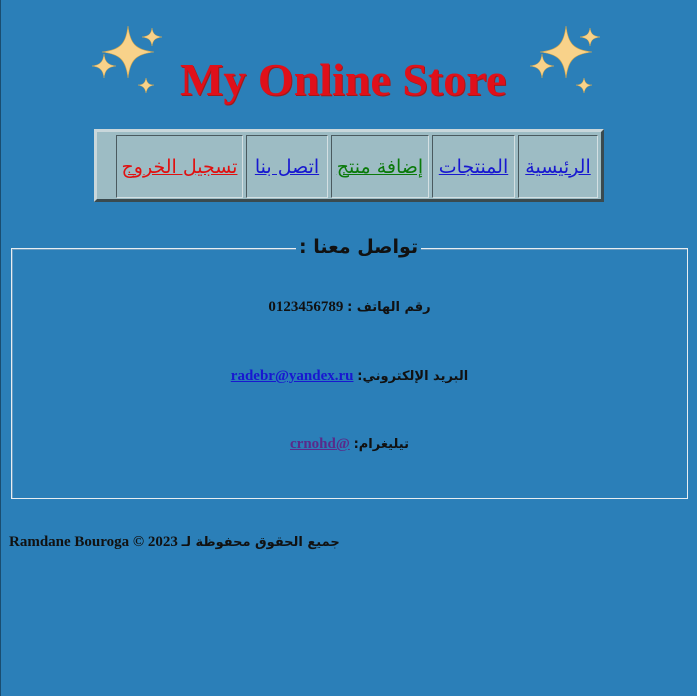  What do you see at coordinates (138, 542) in the screenshot?
I see `copyright-symbol: ©` at bounding box center [138, 542].